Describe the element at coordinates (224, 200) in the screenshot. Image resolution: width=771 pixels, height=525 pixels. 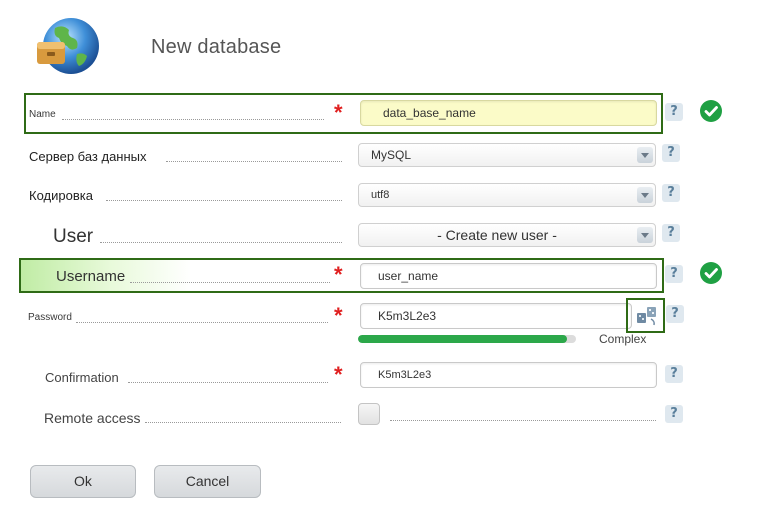
I see `encoding-leader-dots` at that location.